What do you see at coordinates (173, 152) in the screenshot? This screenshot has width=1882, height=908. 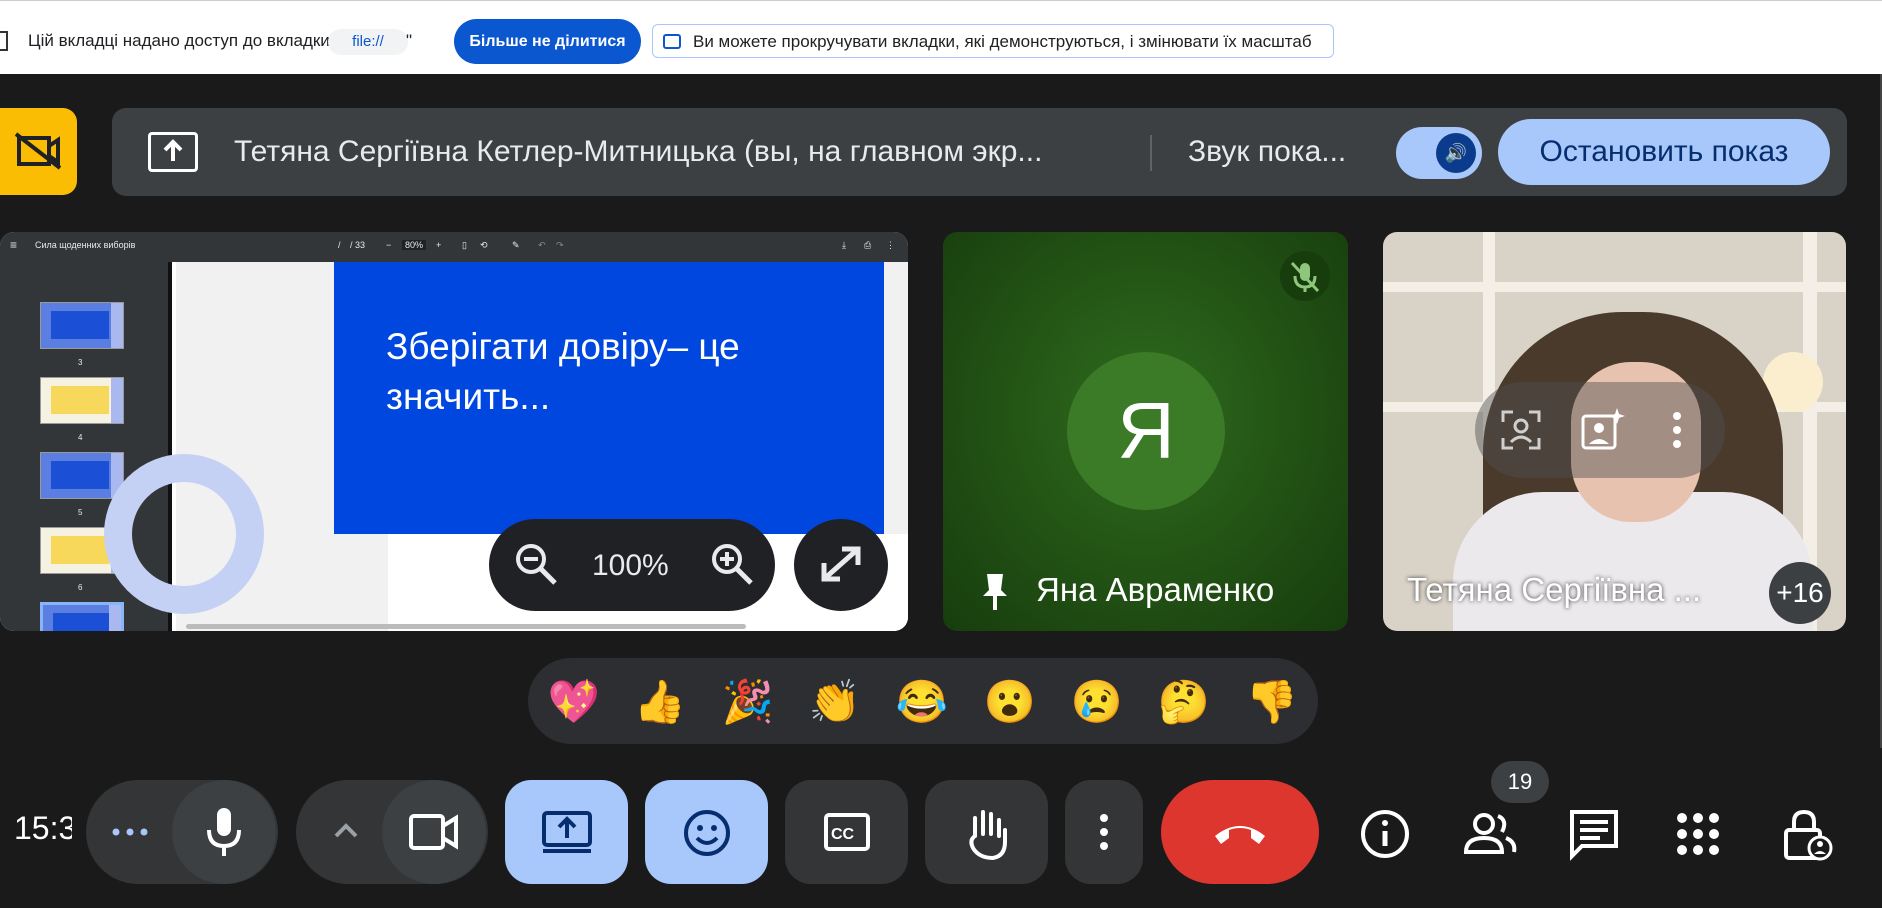 I see `present-screen-icon` at bounding box center [173, 152].